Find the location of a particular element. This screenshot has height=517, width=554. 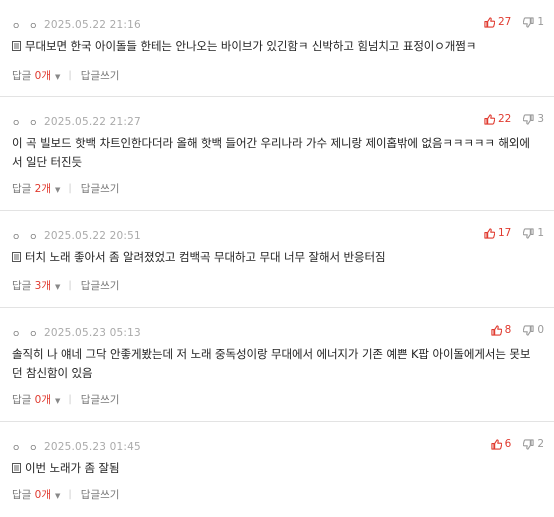

comment-meta: ㅇ ㅇ 2025.05.22 20:51 is located at coordinates (76, 236).